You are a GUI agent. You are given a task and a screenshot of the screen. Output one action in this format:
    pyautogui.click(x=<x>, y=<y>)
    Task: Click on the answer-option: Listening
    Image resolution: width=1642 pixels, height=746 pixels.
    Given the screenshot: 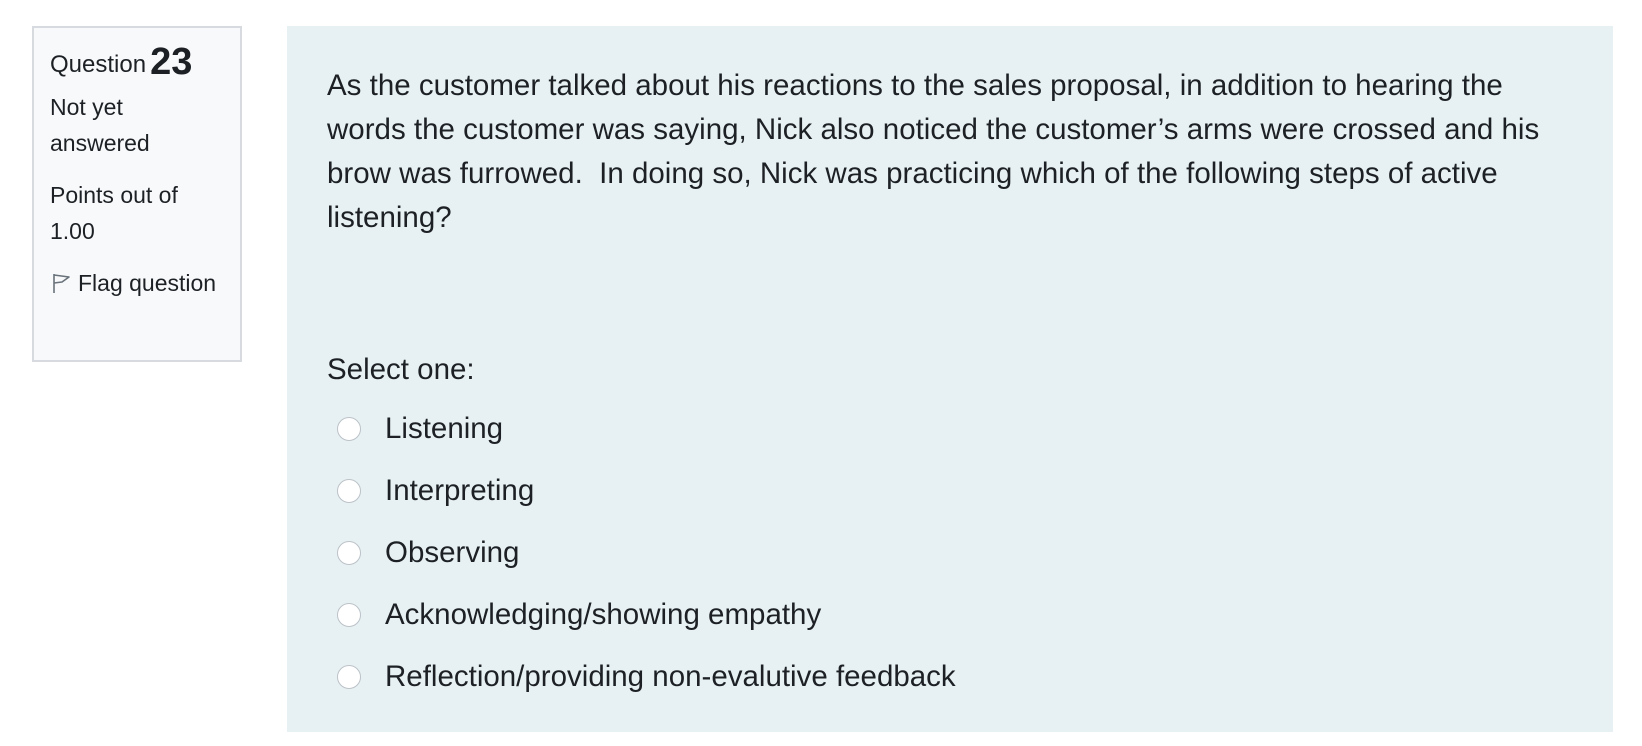 What is the action you would take?
    pyautogui.click(x=950, y=429)
    